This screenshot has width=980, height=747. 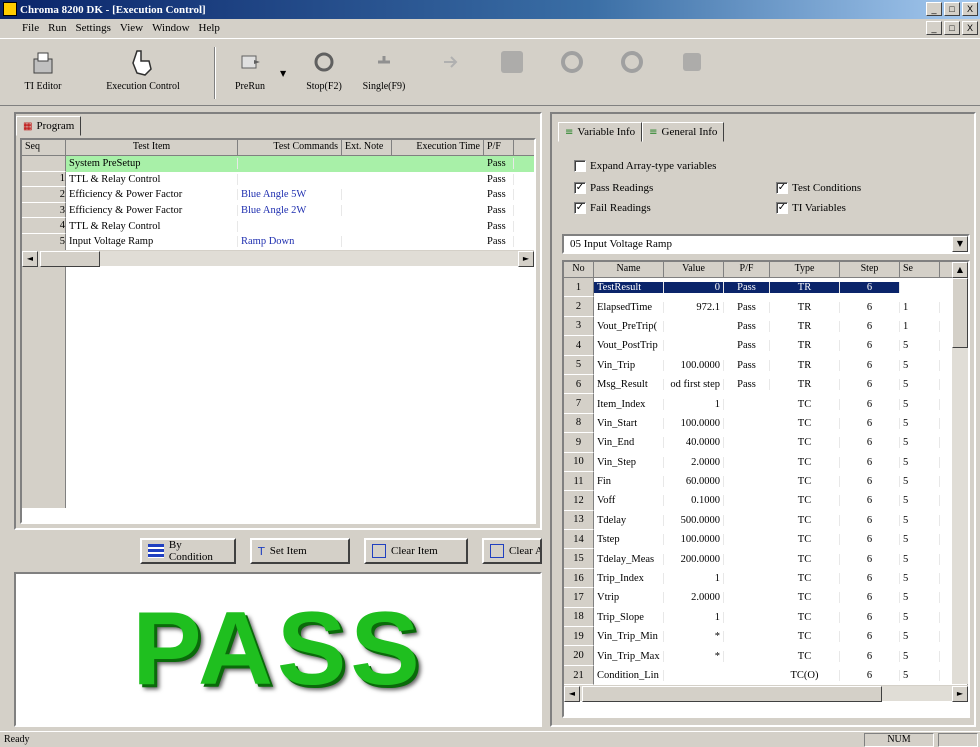 What do you see at coordinates (870, 269) in the screenshot?
I see `col-step: Step` at bounding box center [870, 269].